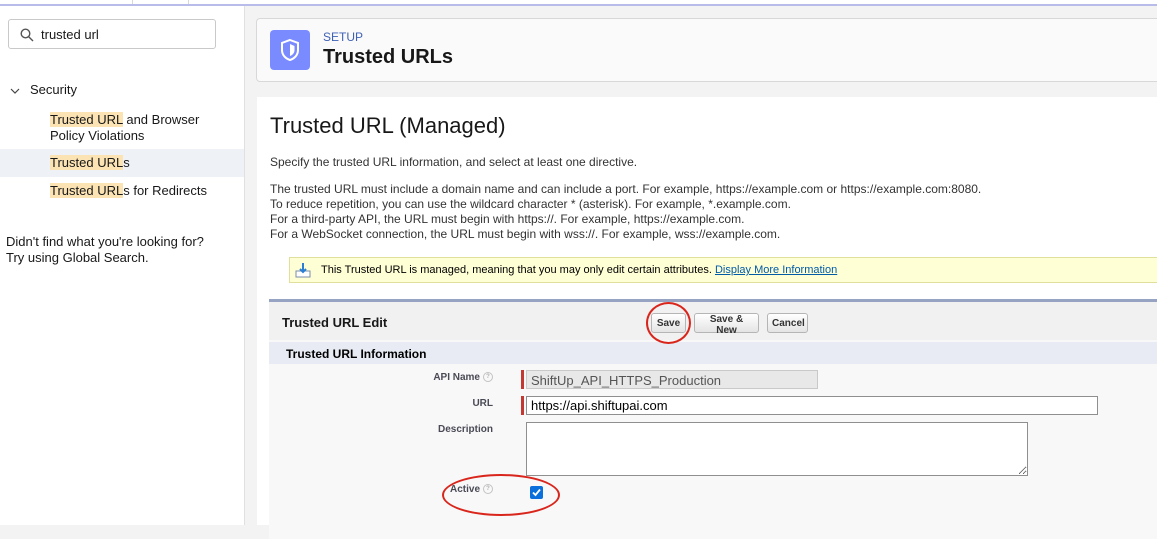 Image resolution: width=1157 pixels, height=539 pixels. Describe the element at coordinates (126, 34) in the screenshot. I see `quick-find-input` at that location.